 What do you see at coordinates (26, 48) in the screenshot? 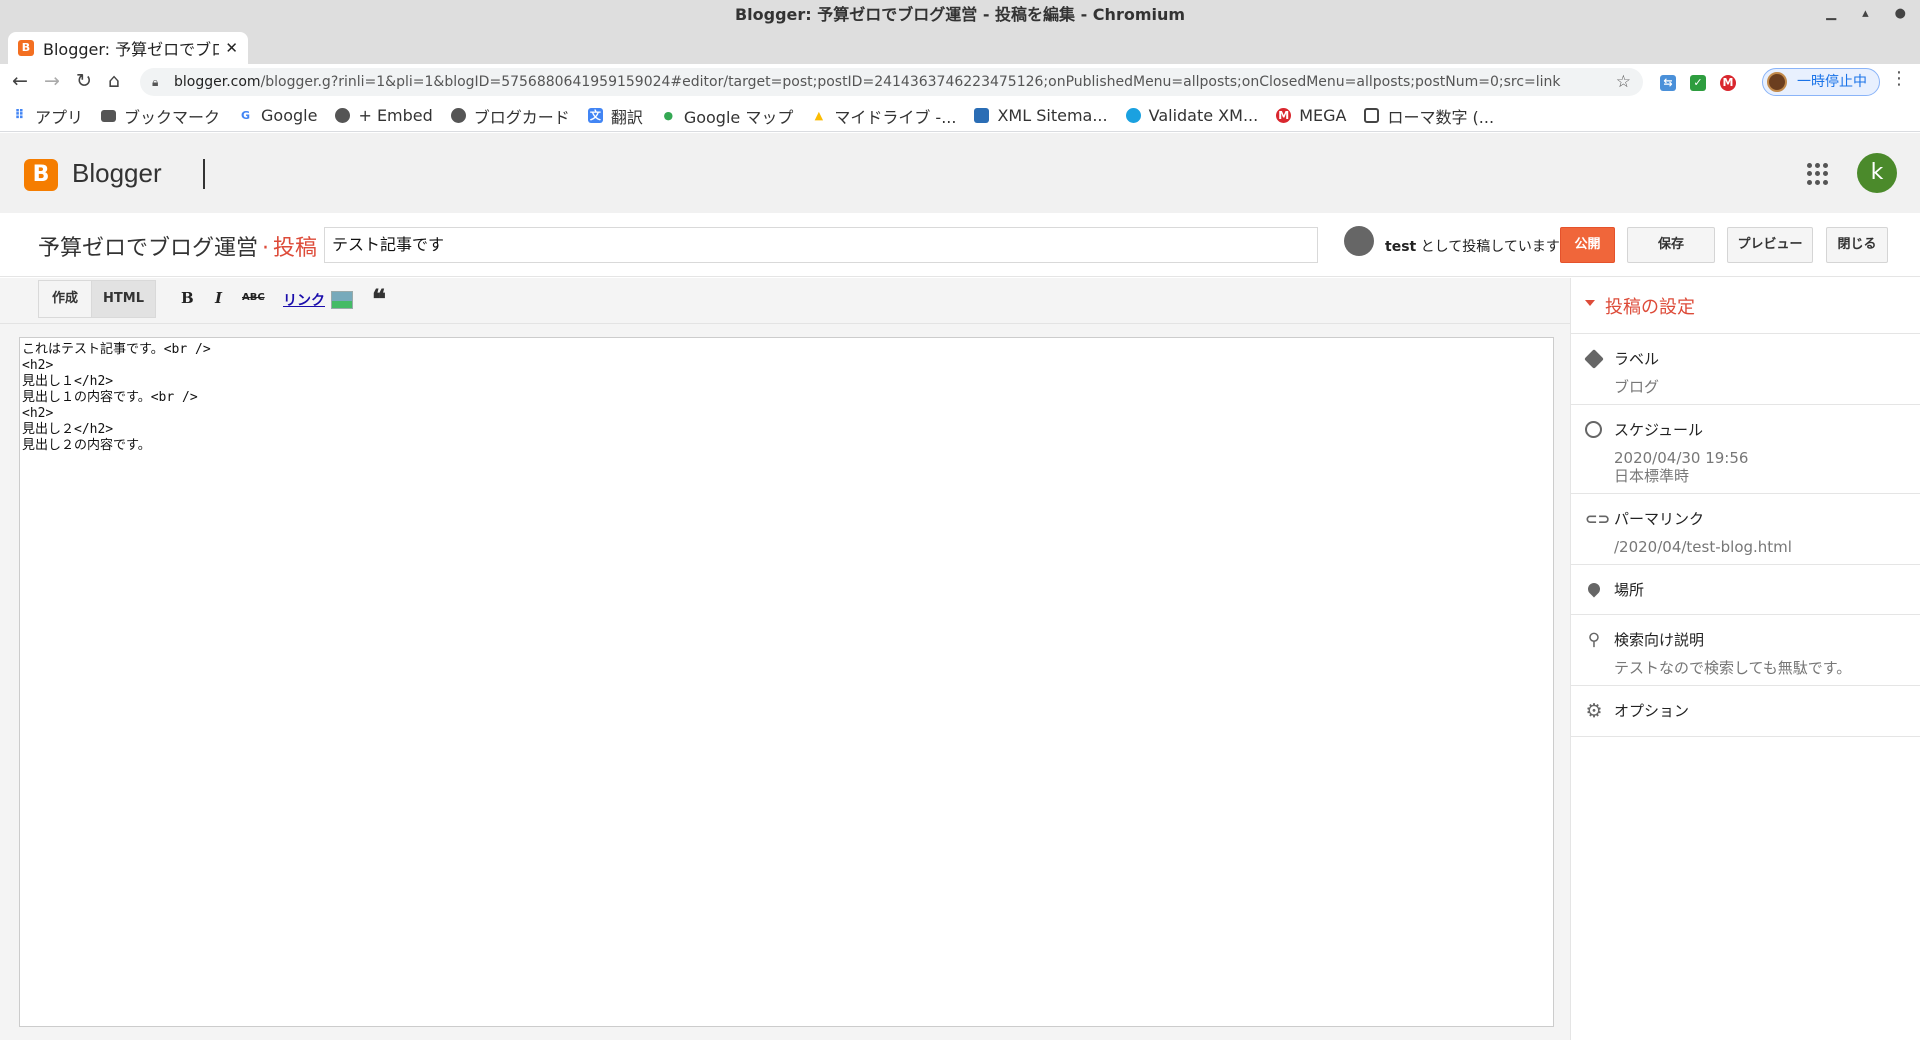
I see `blogger-favicon-icon: B` at bounding box center [26, 48].